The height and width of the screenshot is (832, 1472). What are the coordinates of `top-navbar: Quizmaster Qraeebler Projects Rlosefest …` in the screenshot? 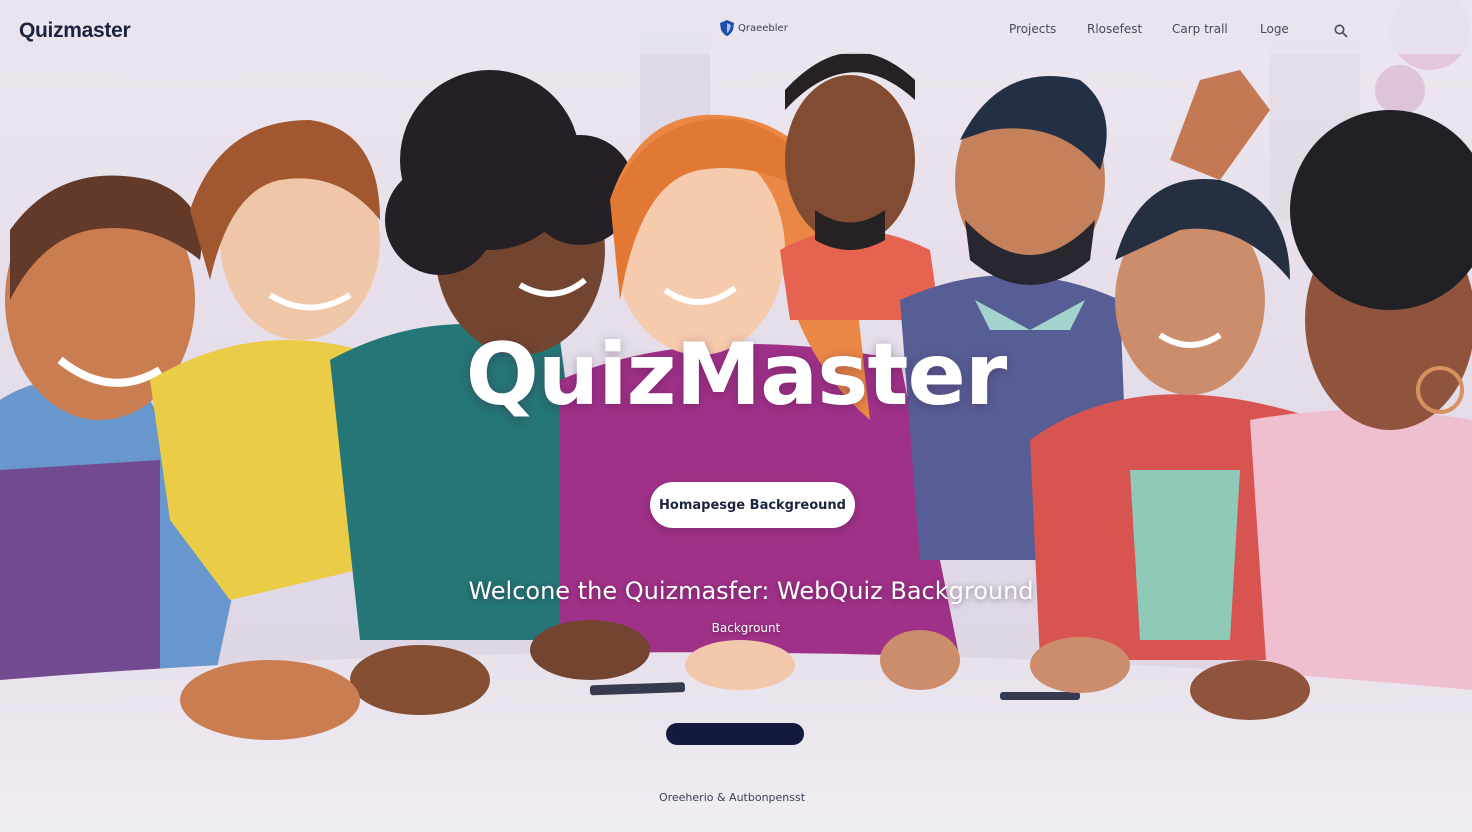 It's located at (736, 27).